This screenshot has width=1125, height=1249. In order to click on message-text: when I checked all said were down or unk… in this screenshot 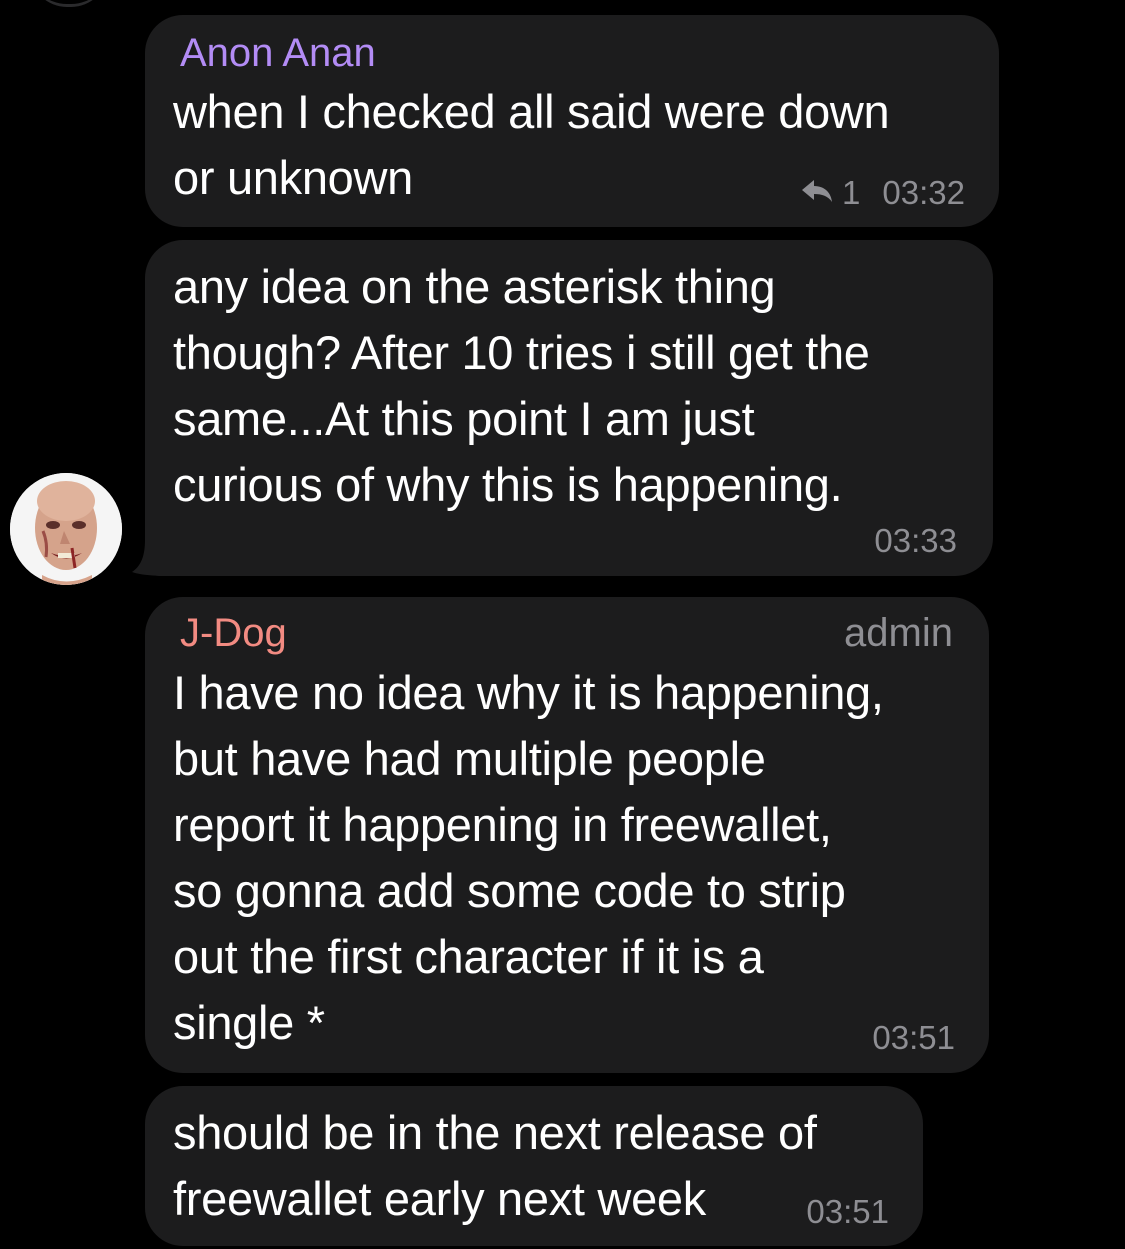, I will do `click(531, 144)`.